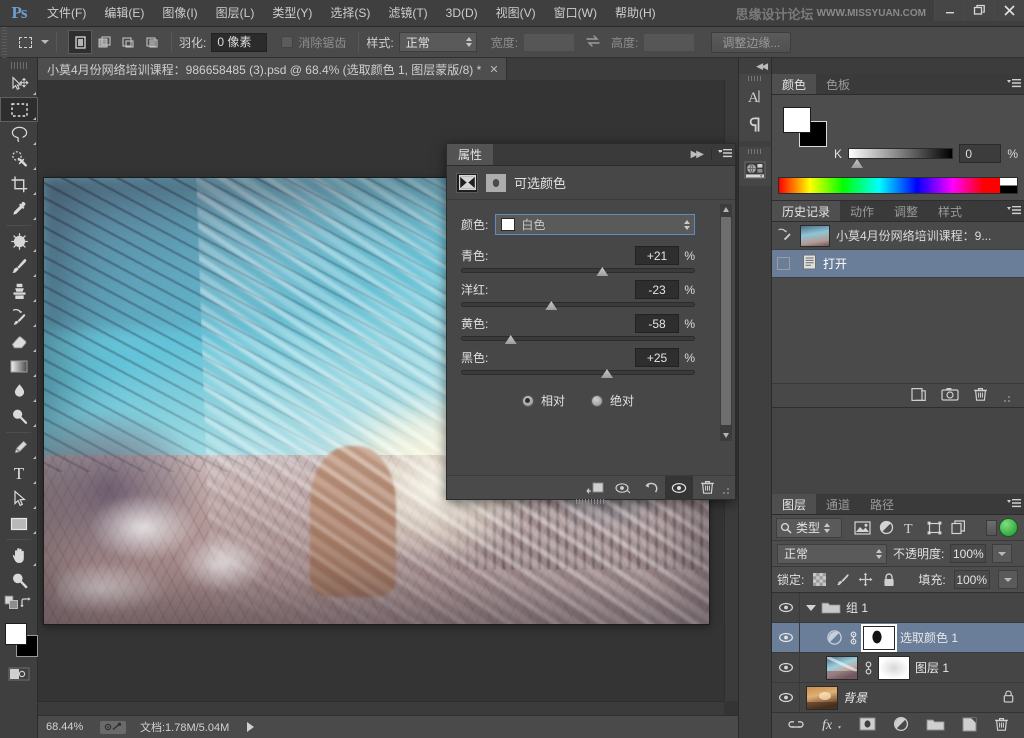  I want to click on tab-history: 历史记录, so click(806, 211).